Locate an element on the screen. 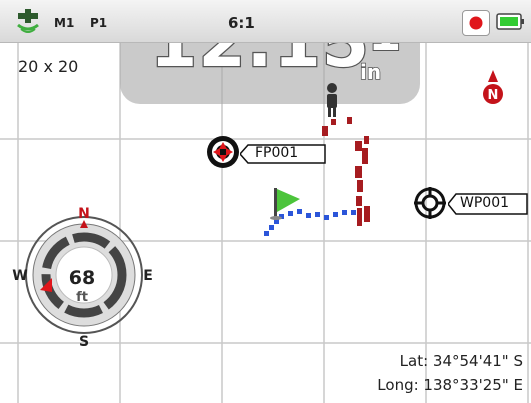 Image resolution: width=531 pixels, height=403 pixels. target-distance: 68 is located at coordinates (82, 278).